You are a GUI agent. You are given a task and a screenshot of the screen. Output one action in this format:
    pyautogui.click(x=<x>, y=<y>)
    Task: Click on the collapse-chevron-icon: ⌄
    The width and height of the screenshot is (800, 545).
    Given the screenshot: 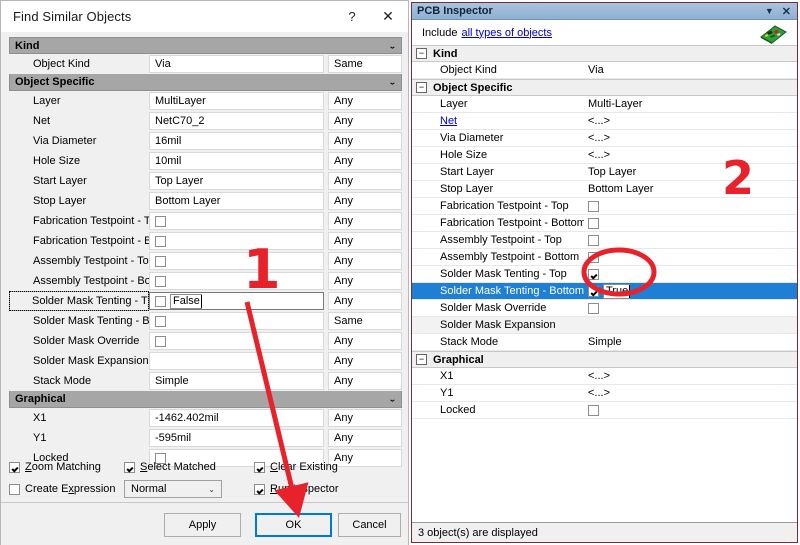 What is the action you would take?
    pyautogui.click(x=391, y=399)
    